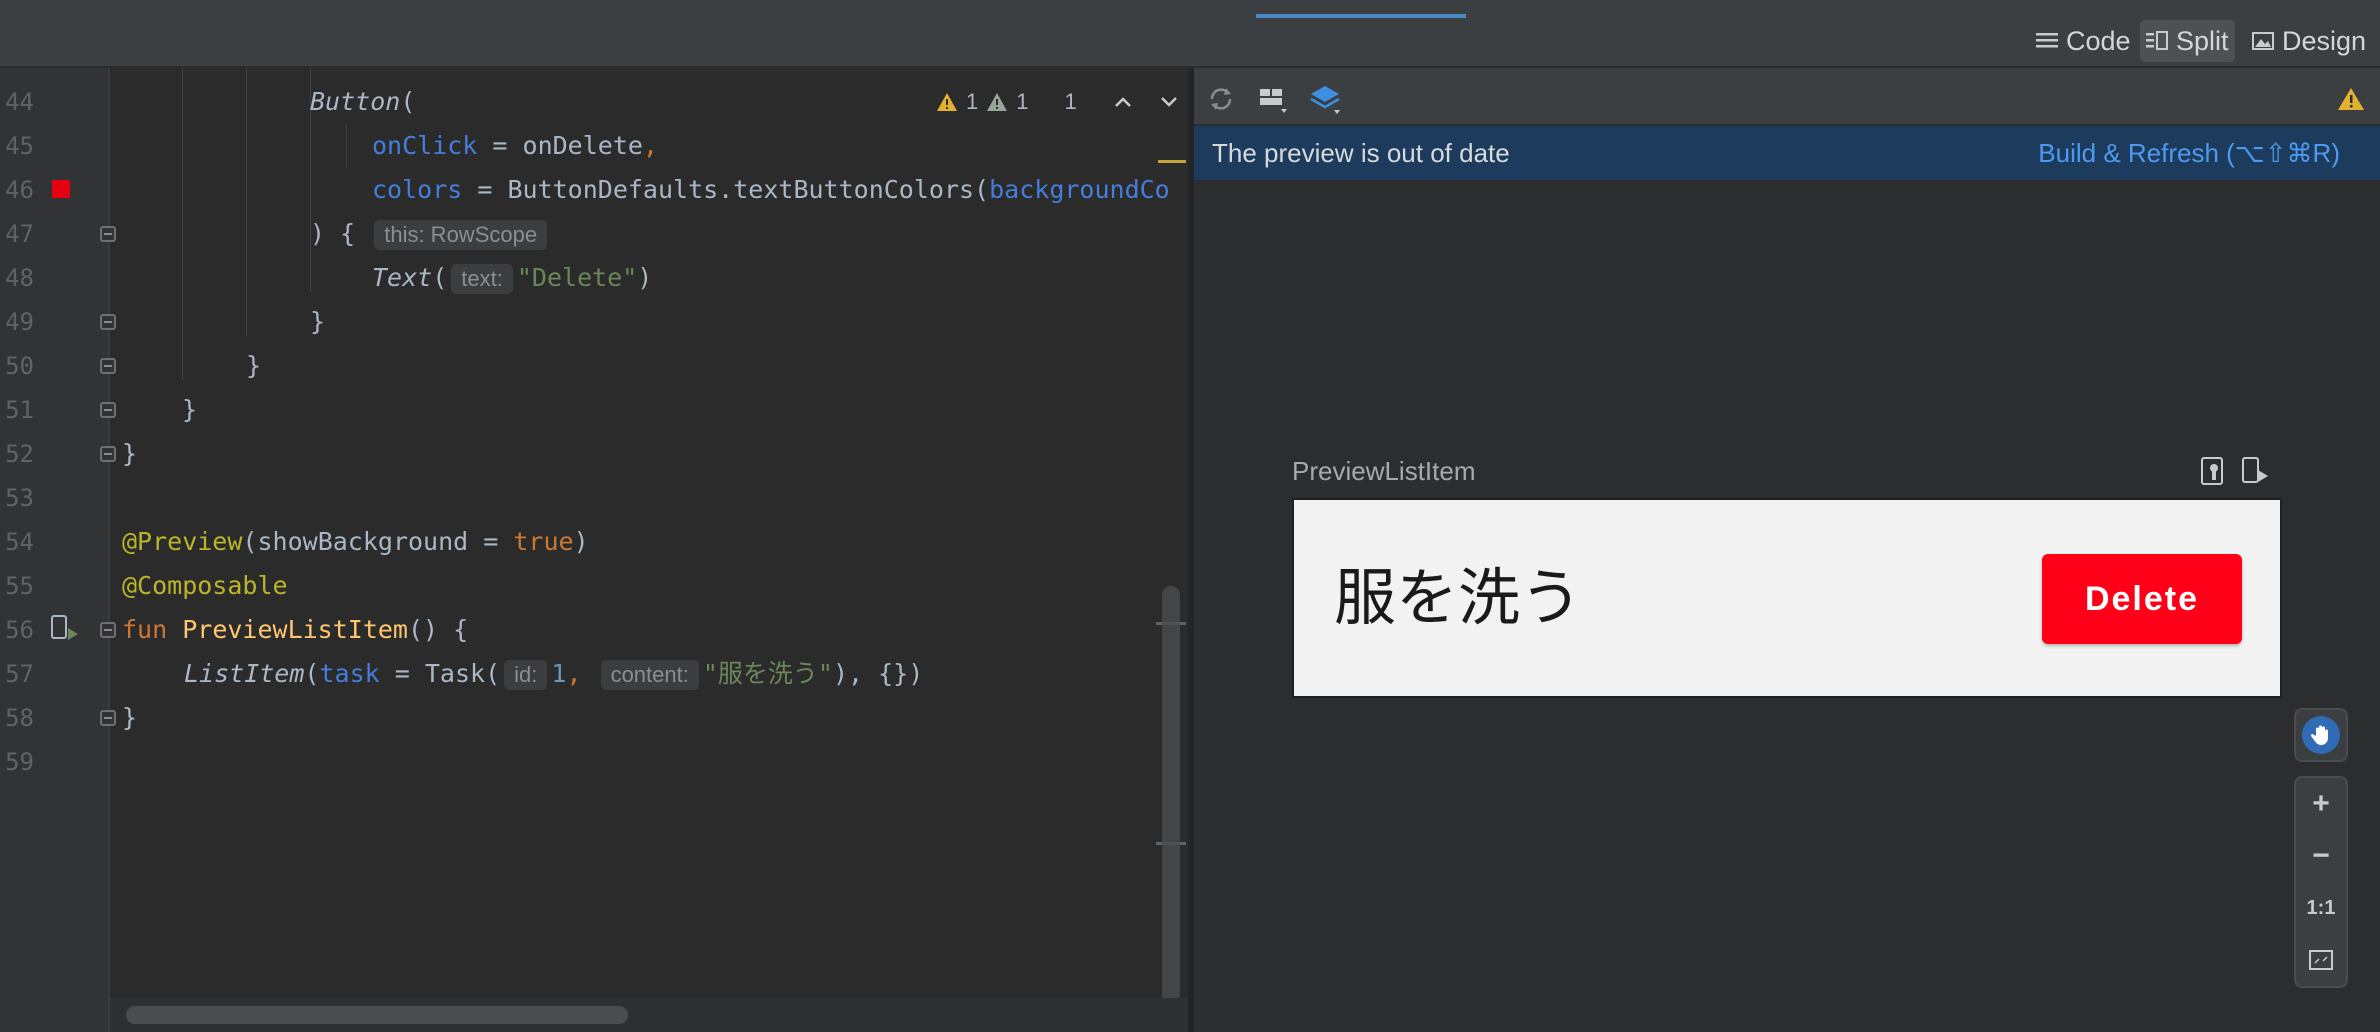 The image size is (2380, 1032). What do you see at coordinates (972, 101) in the screenshot?
I see `warning-count: 1` at bounding box center [972, 101].